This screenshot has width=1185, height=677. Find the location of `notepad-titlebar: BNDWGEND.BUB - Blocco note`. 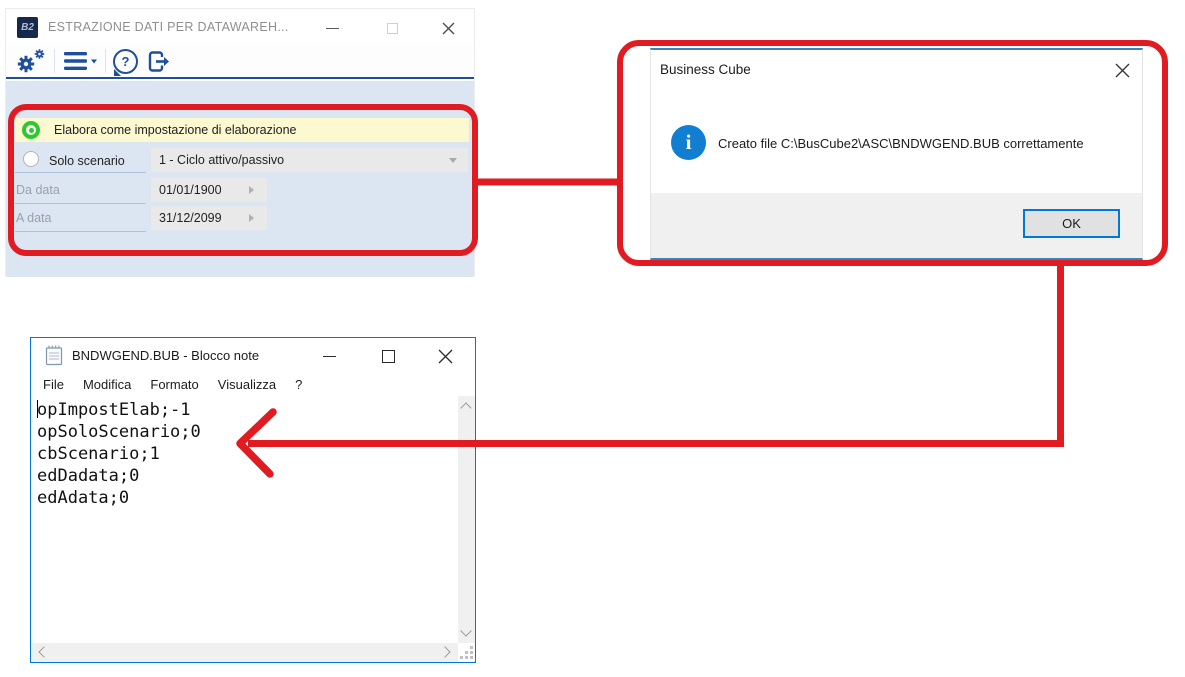

notepad-titlebar: BNDWGEND.BUB - Blocco note is located at coordinates (253, 355).